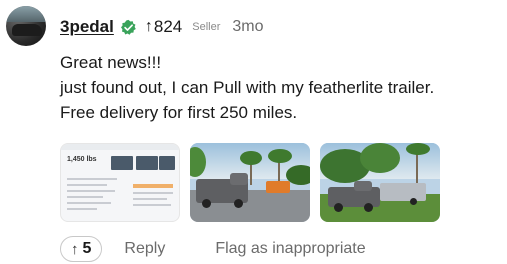 This screenshot has width=507, height=264. I want to click on avatar, so click(26, 26).